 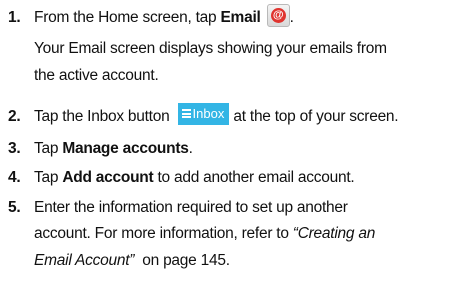 What do you see at coordinates (182, 260) in the screenshot?
I see `step-5-page-ref: on page 145.` at bounding box center [182, 260].